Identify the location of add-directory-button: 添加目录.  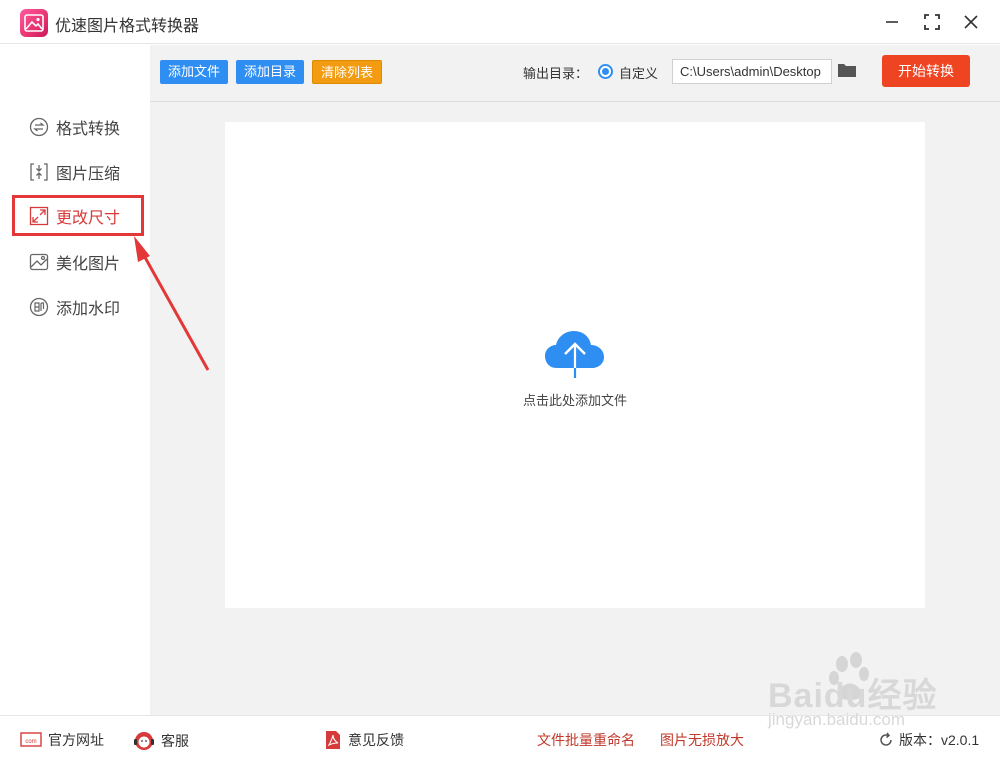
(270, 72).